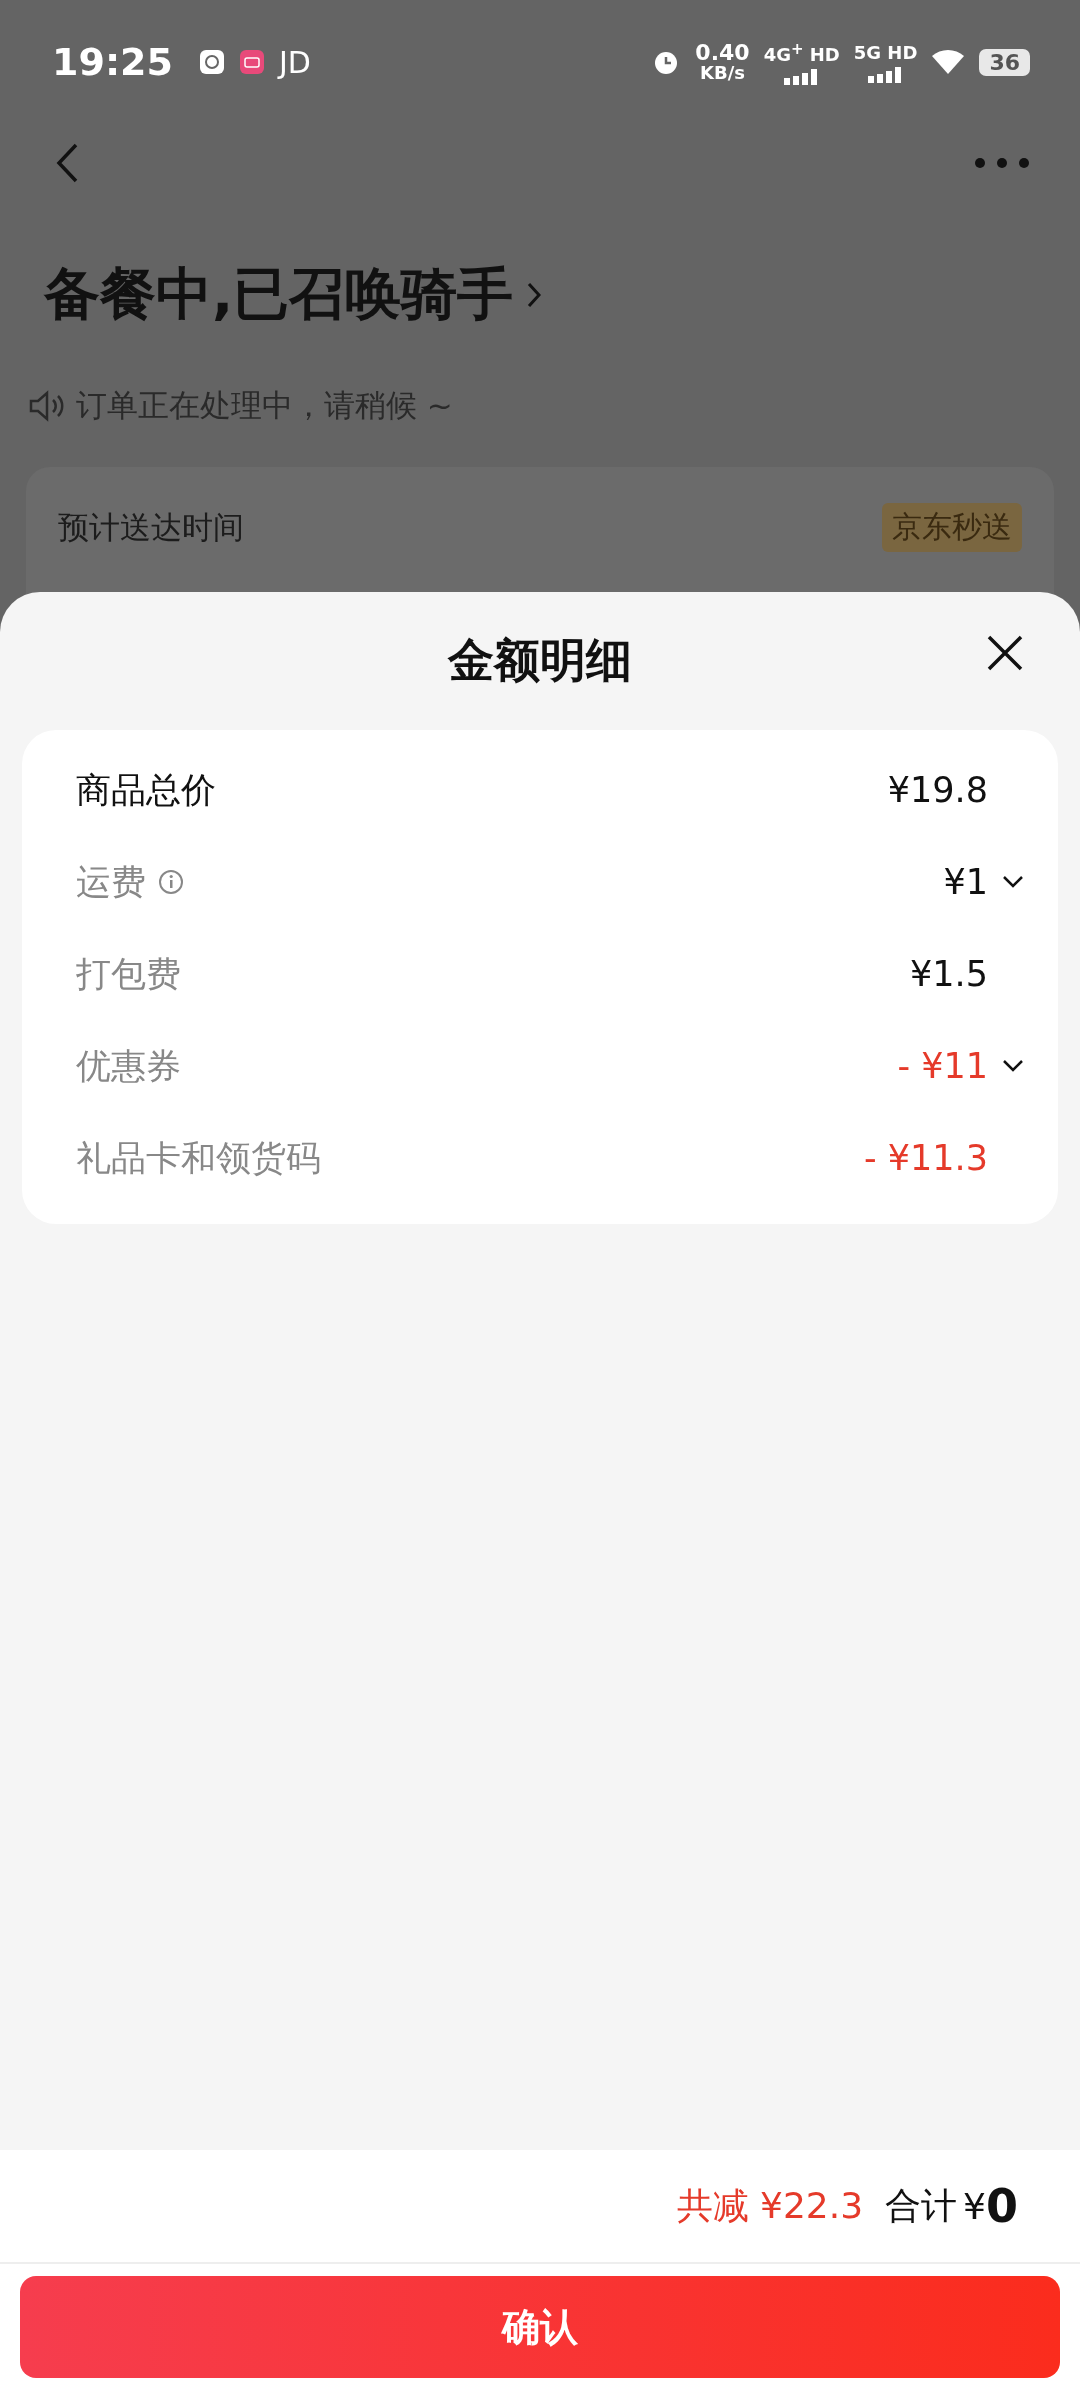  Describe the element at coordinates (294, 62) in the screenshot. I see `app-label: JD` at that location.